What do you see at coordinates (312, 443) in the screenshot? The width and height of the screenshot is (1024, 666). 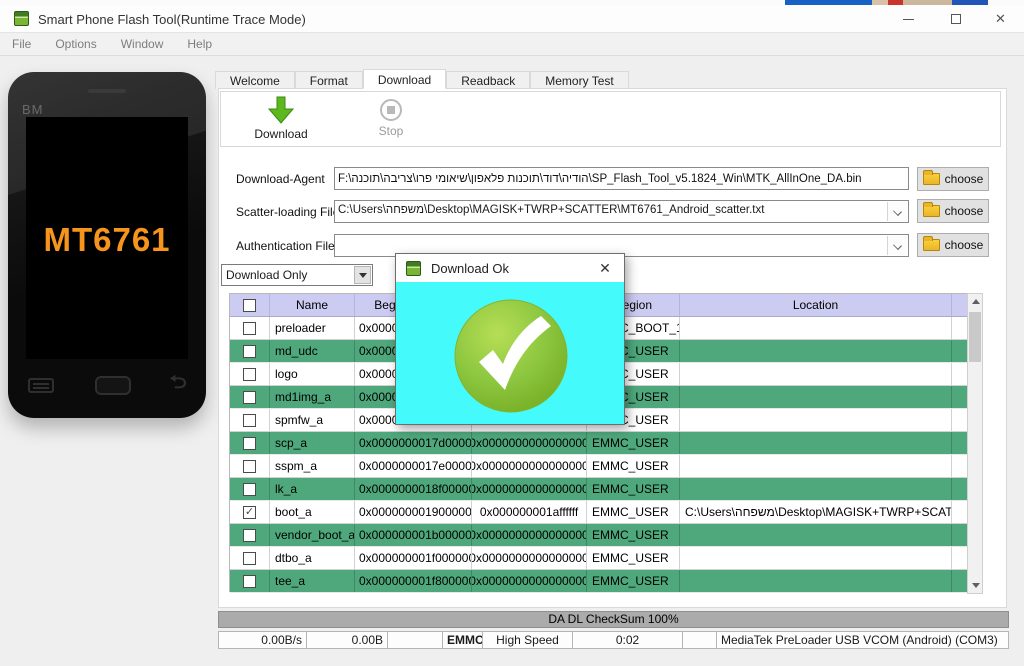 I see `cell-name: scp_a` at bounding box center [312, 443].